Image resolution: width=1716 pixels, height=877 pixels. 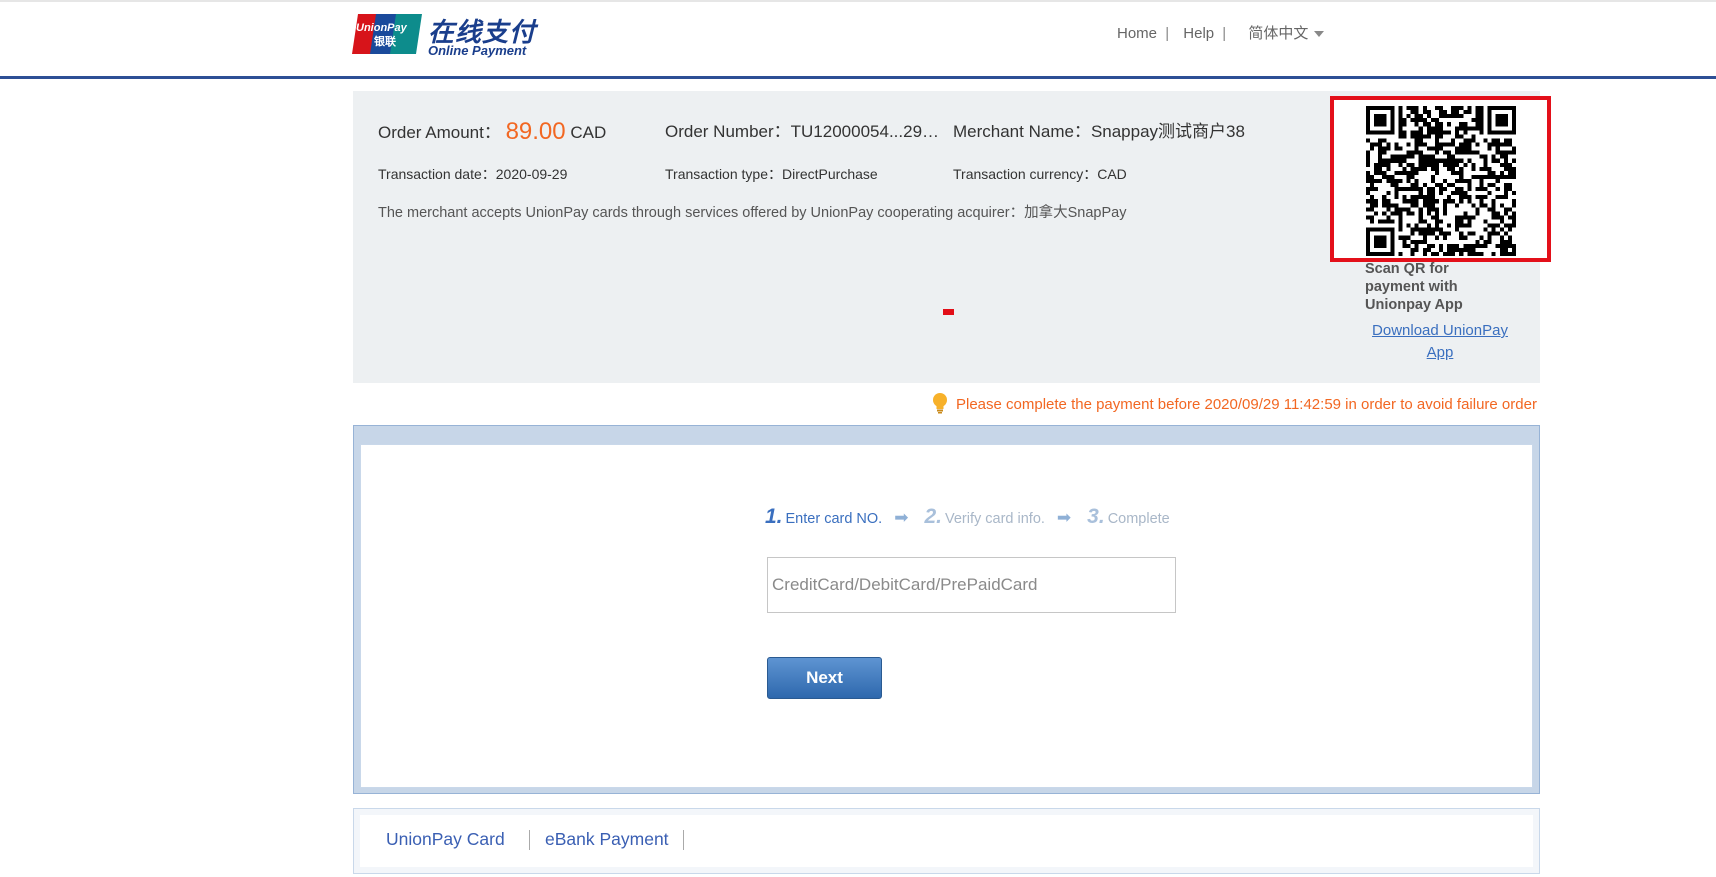 What do you see at coordinates (723, 174) in the screenshot?
I see `transaction-type-label: Transaction type：` at bounding box center [723, 174].